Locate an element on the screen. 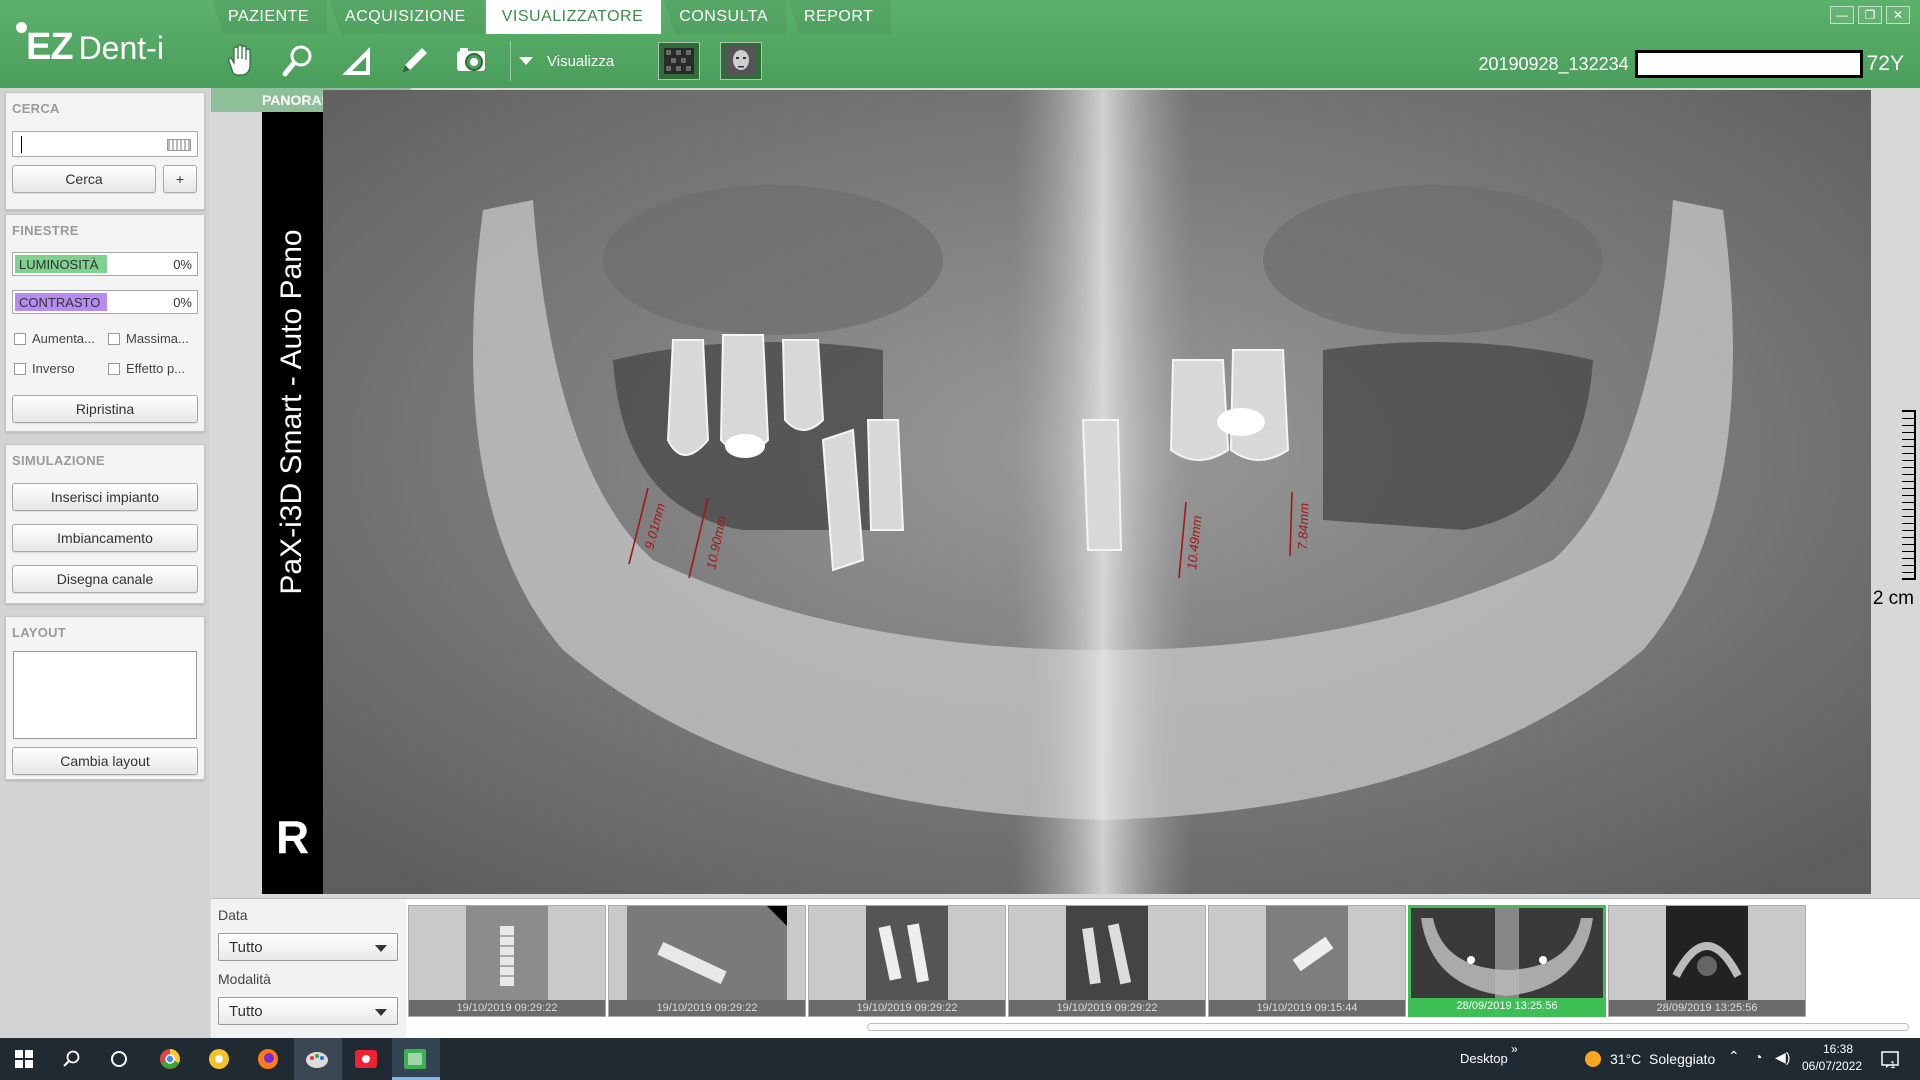  search-icon is located at coordinates (72, 1059).